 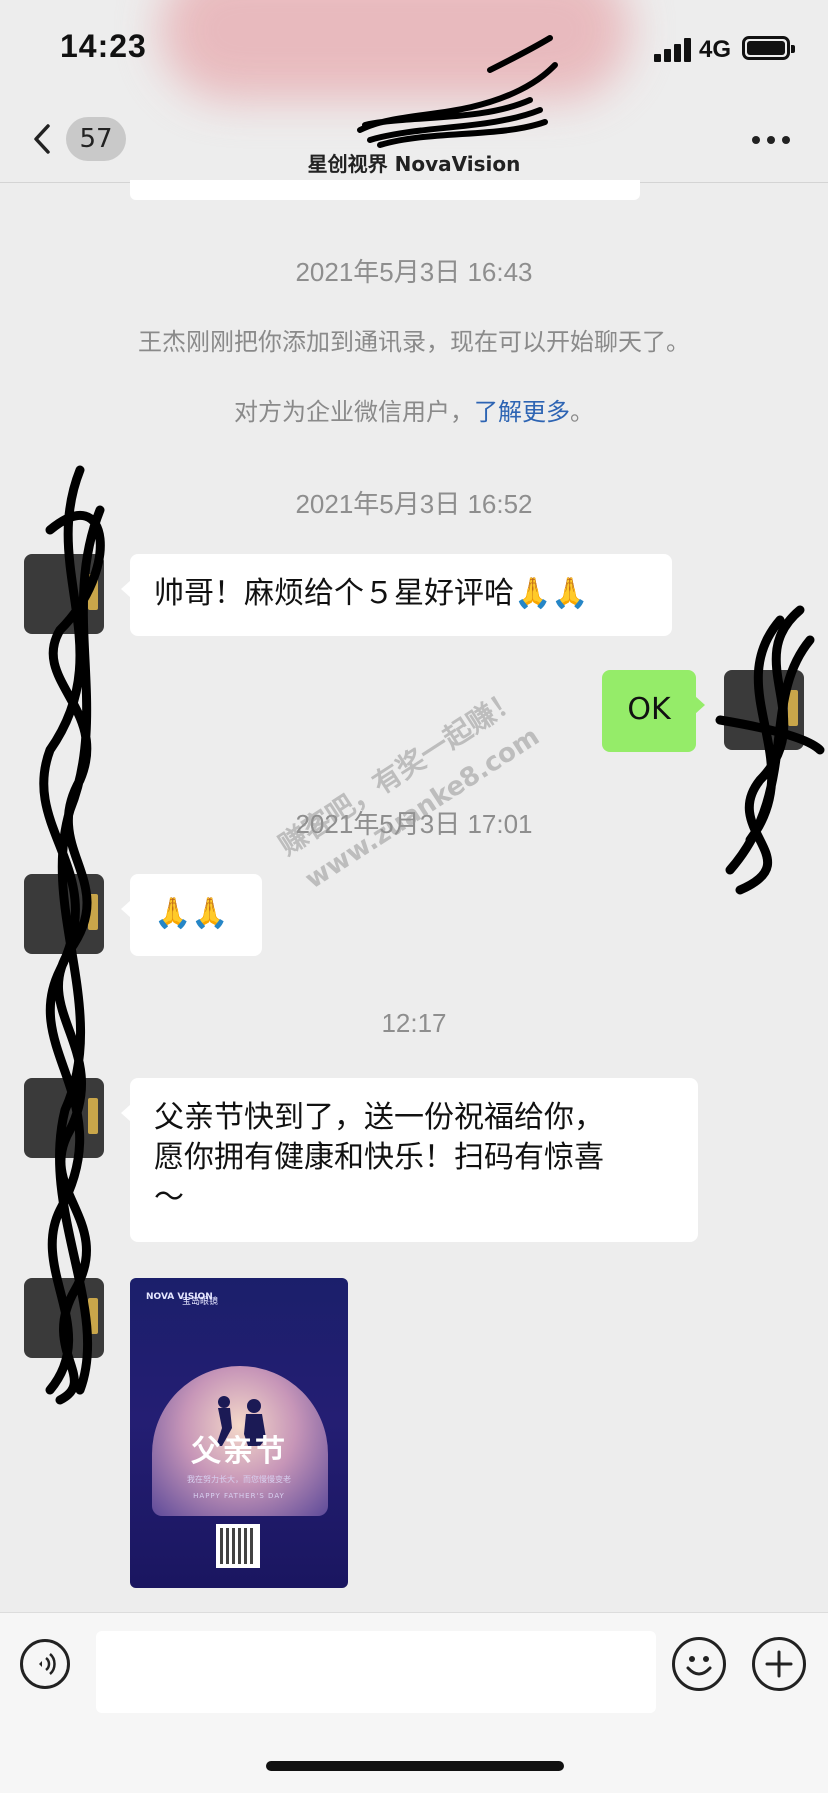 What do you see at coordinates (379, 1117) in the screenshot?
I see `message-text-line: 父亲节快到了，送一份祝福给你，` at bounding box center [379, 1117].